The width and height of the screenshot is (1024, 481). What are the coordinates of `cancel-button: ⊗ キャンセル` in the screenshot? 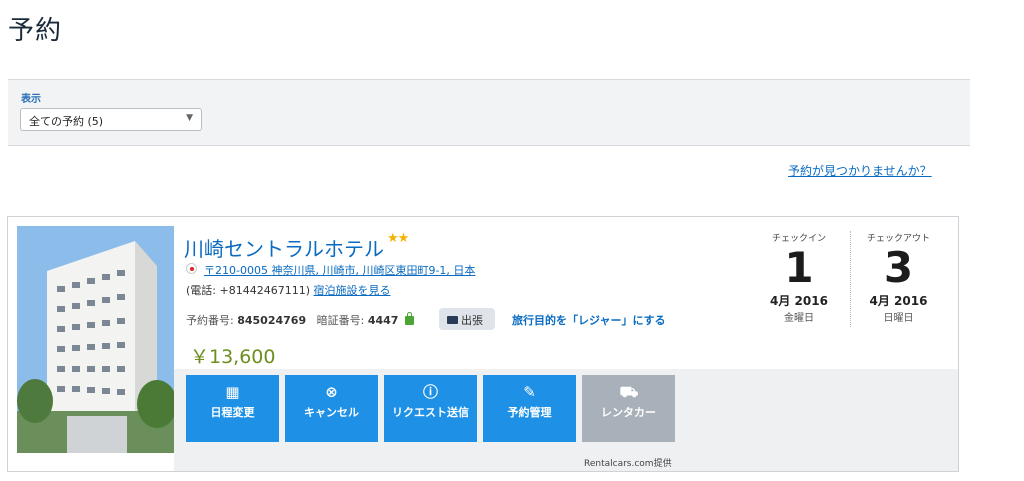 It's located at (331, 408).